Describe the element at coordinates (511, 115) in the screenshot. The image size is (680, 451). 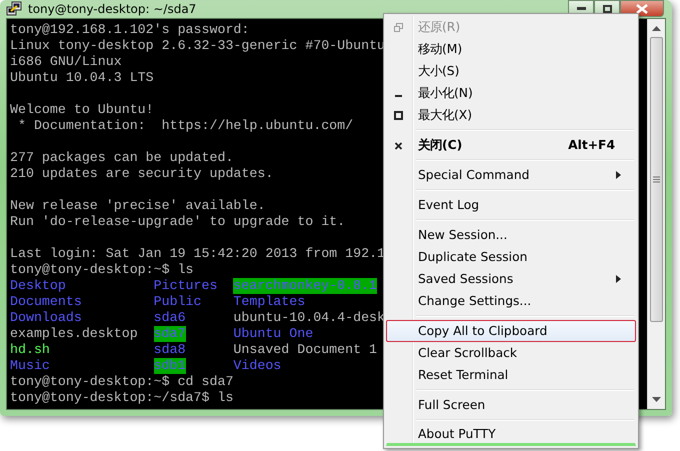
I see `menu-item: 最大化(X)` at that location.